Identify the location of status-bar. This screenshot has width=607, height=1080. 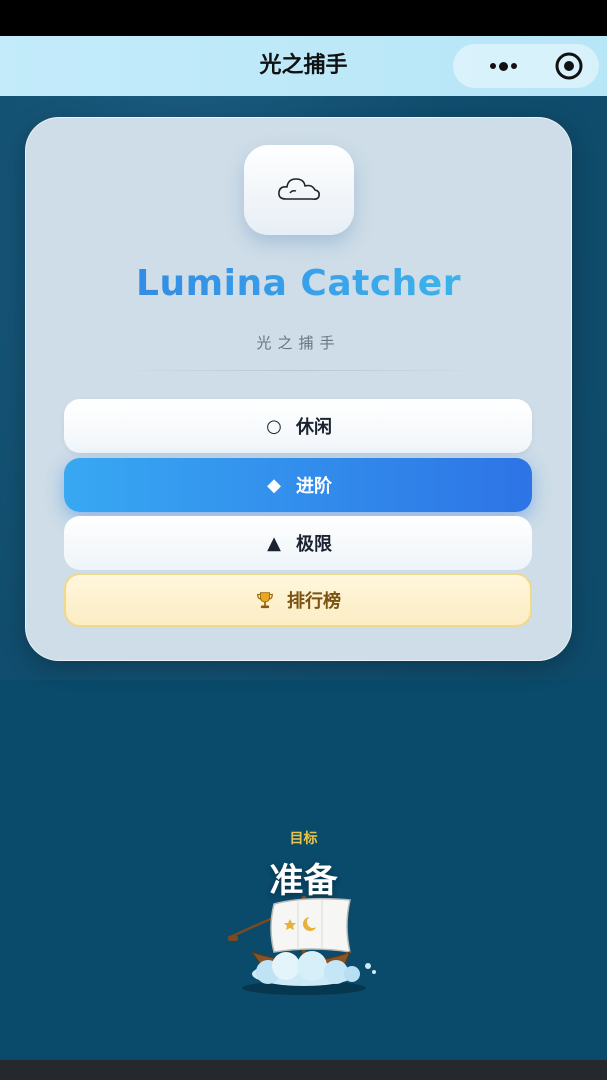
(303, 18).